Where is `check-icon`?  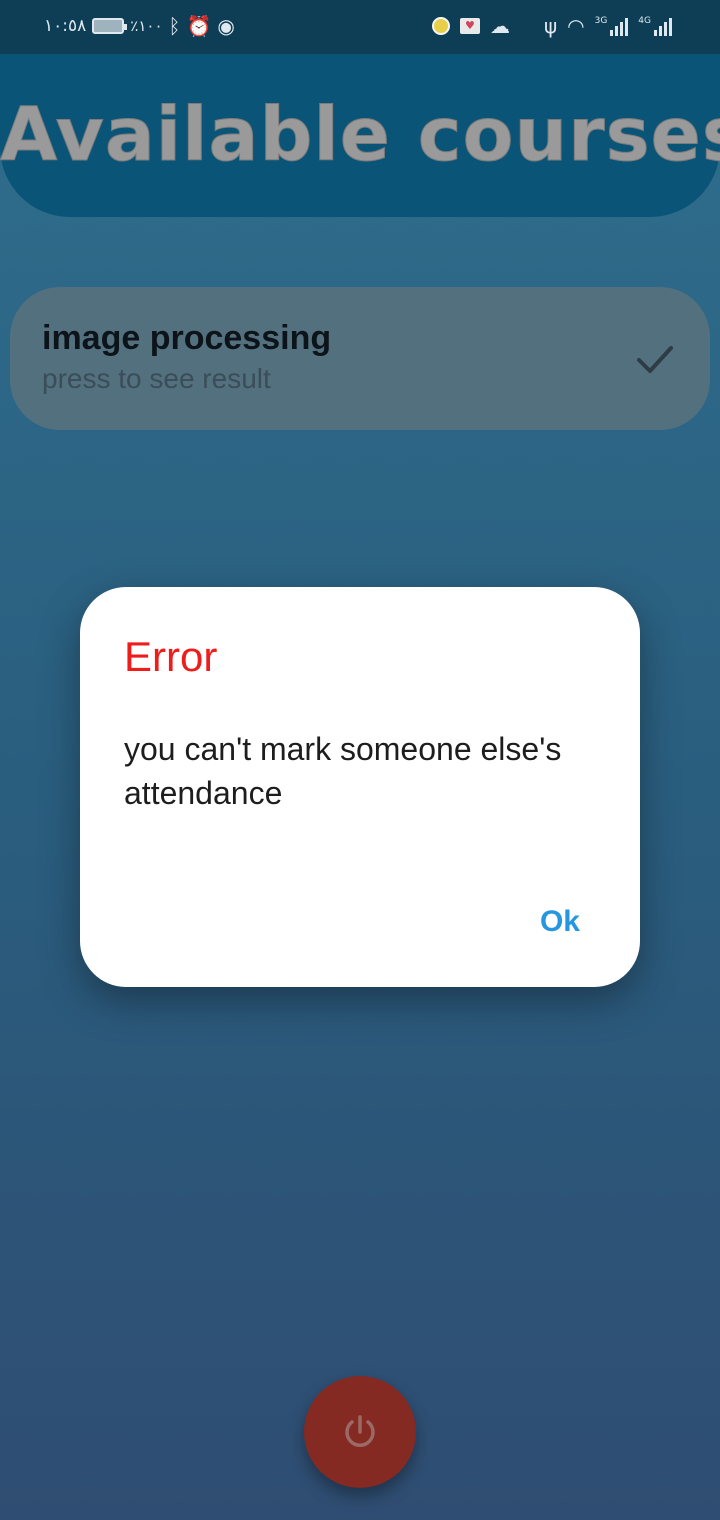
check-icon is located at coordinates (655, 359).